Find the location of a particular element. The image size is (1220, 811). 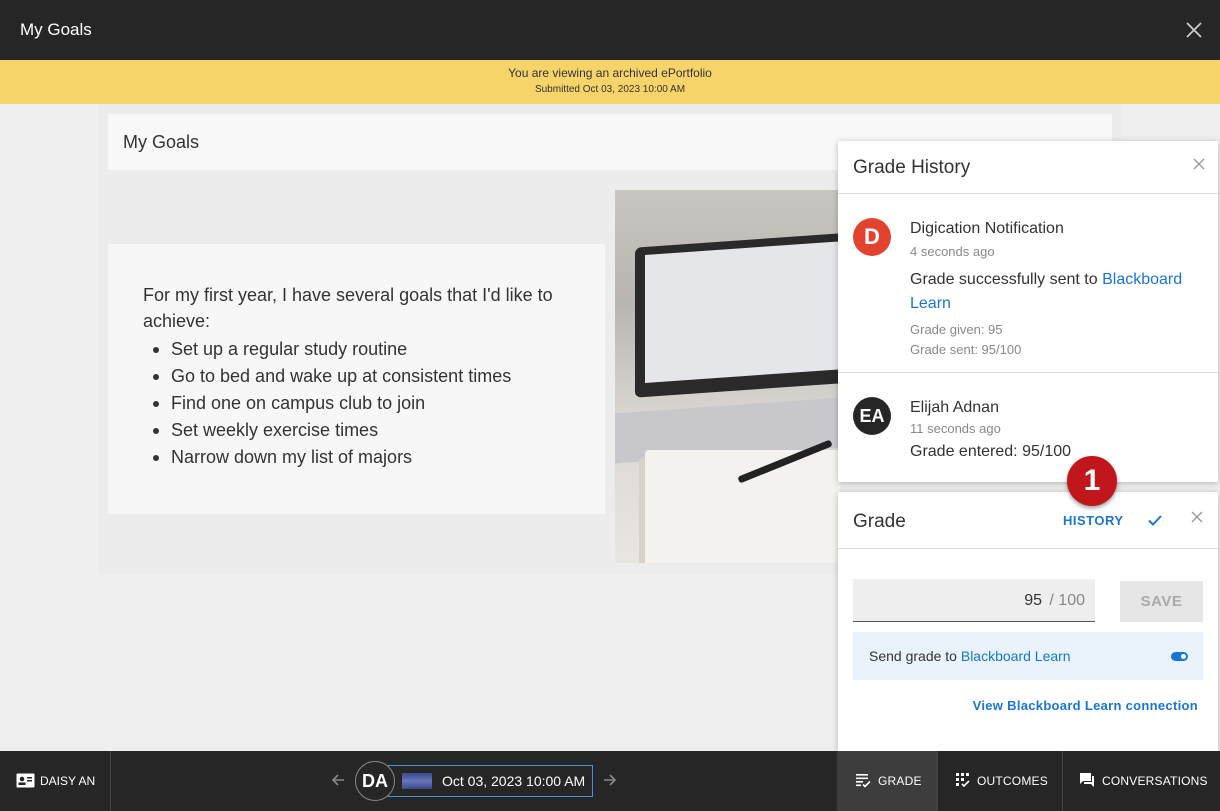

entry-author: Digication Notification is located at coordinates (987, 228).